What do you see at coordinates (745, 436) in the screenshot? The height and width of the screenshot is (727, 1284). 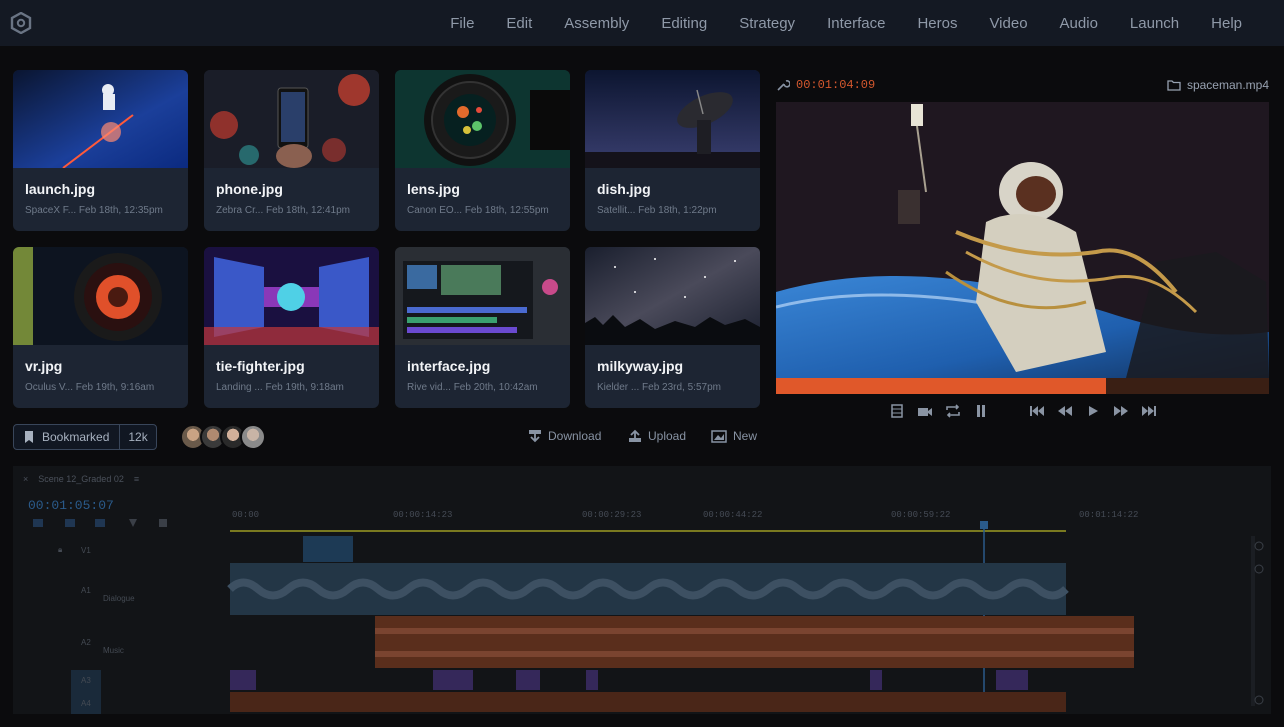 I see `new-label: New` at bounding box center [745, 436].